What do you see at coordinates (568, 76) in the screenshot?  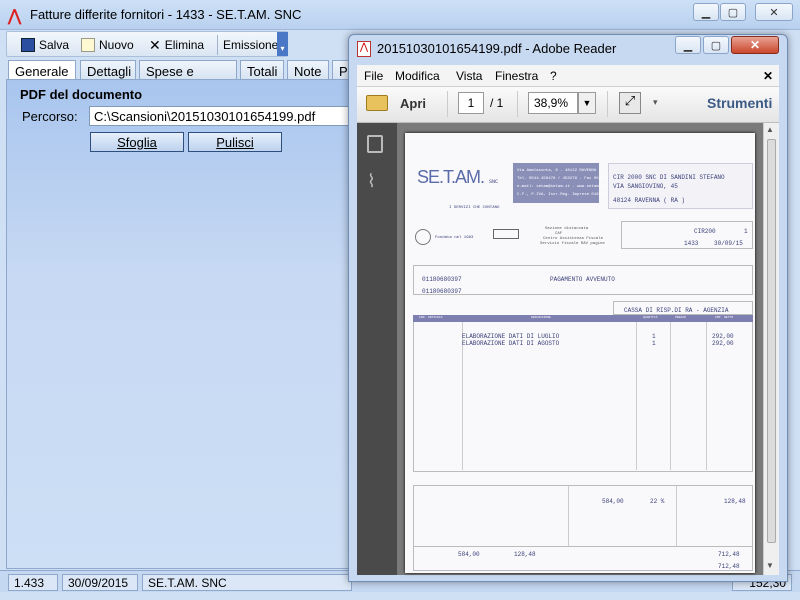 I see `reader-menubar: File Modifica Vista Finestra ? ✕` at bounding box center [568, 76].